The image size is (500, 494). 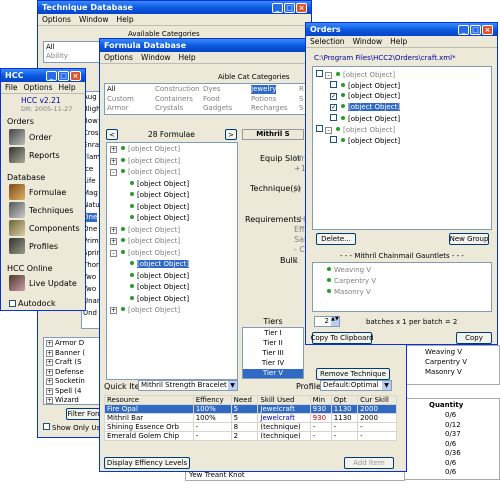 What do you see at coordinates (231, 134) in the screenshot?
I see `next-button: >` at bounding box center [231, 134].